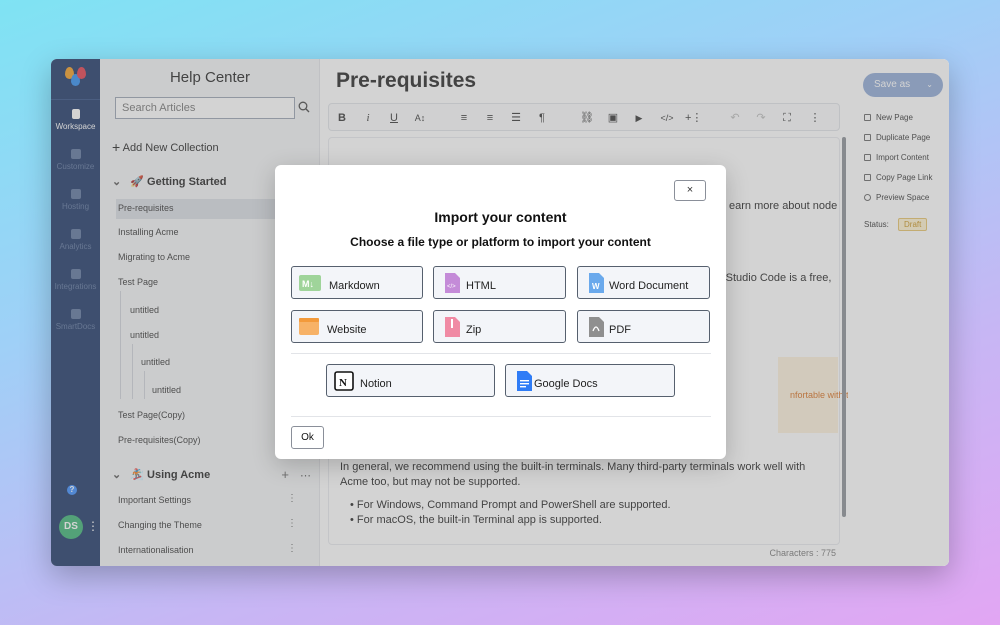  Describe the element at coordinates (499, 282) in the screenshot. I see `import-option-html: </> HTML` at that location.